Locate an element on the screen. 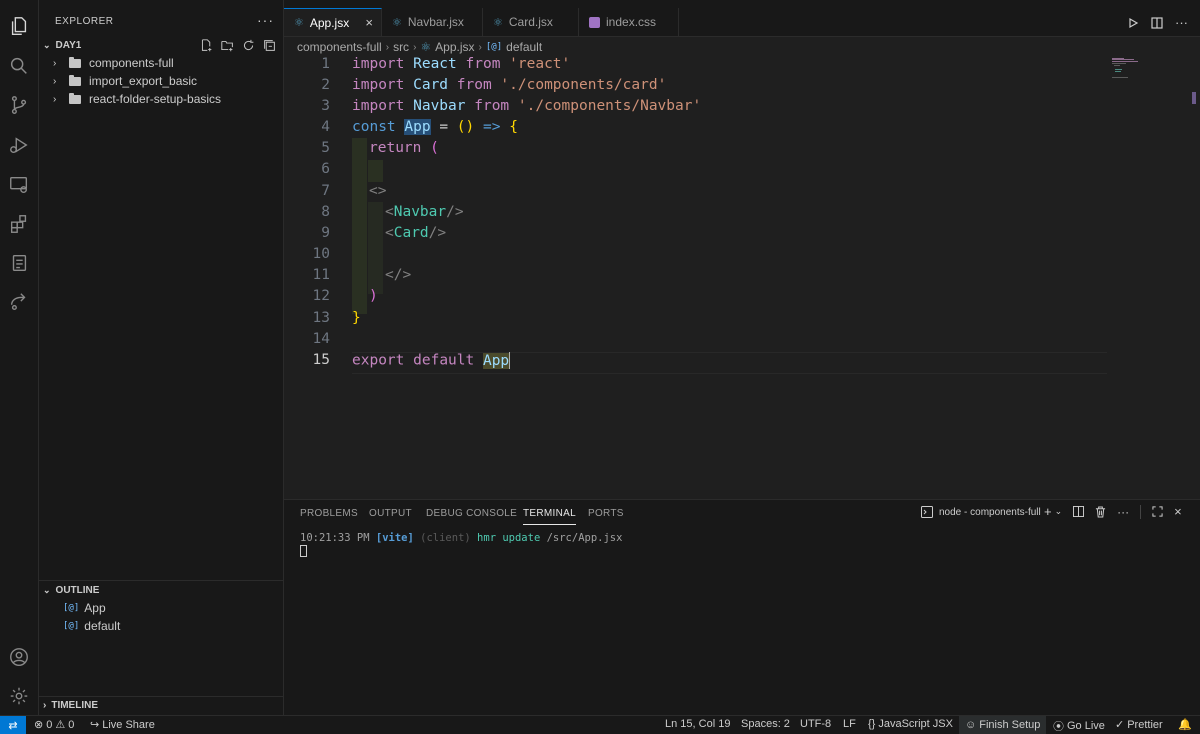  split-terminal-icon is located at coordinates (1079, 511).